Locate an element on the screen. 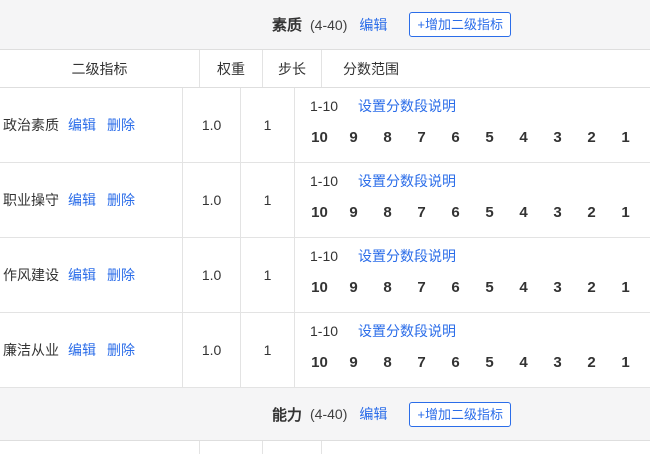  indicator-name-cell: 廉洁从业 编辑 删除 is located at coordinates (92, 350).